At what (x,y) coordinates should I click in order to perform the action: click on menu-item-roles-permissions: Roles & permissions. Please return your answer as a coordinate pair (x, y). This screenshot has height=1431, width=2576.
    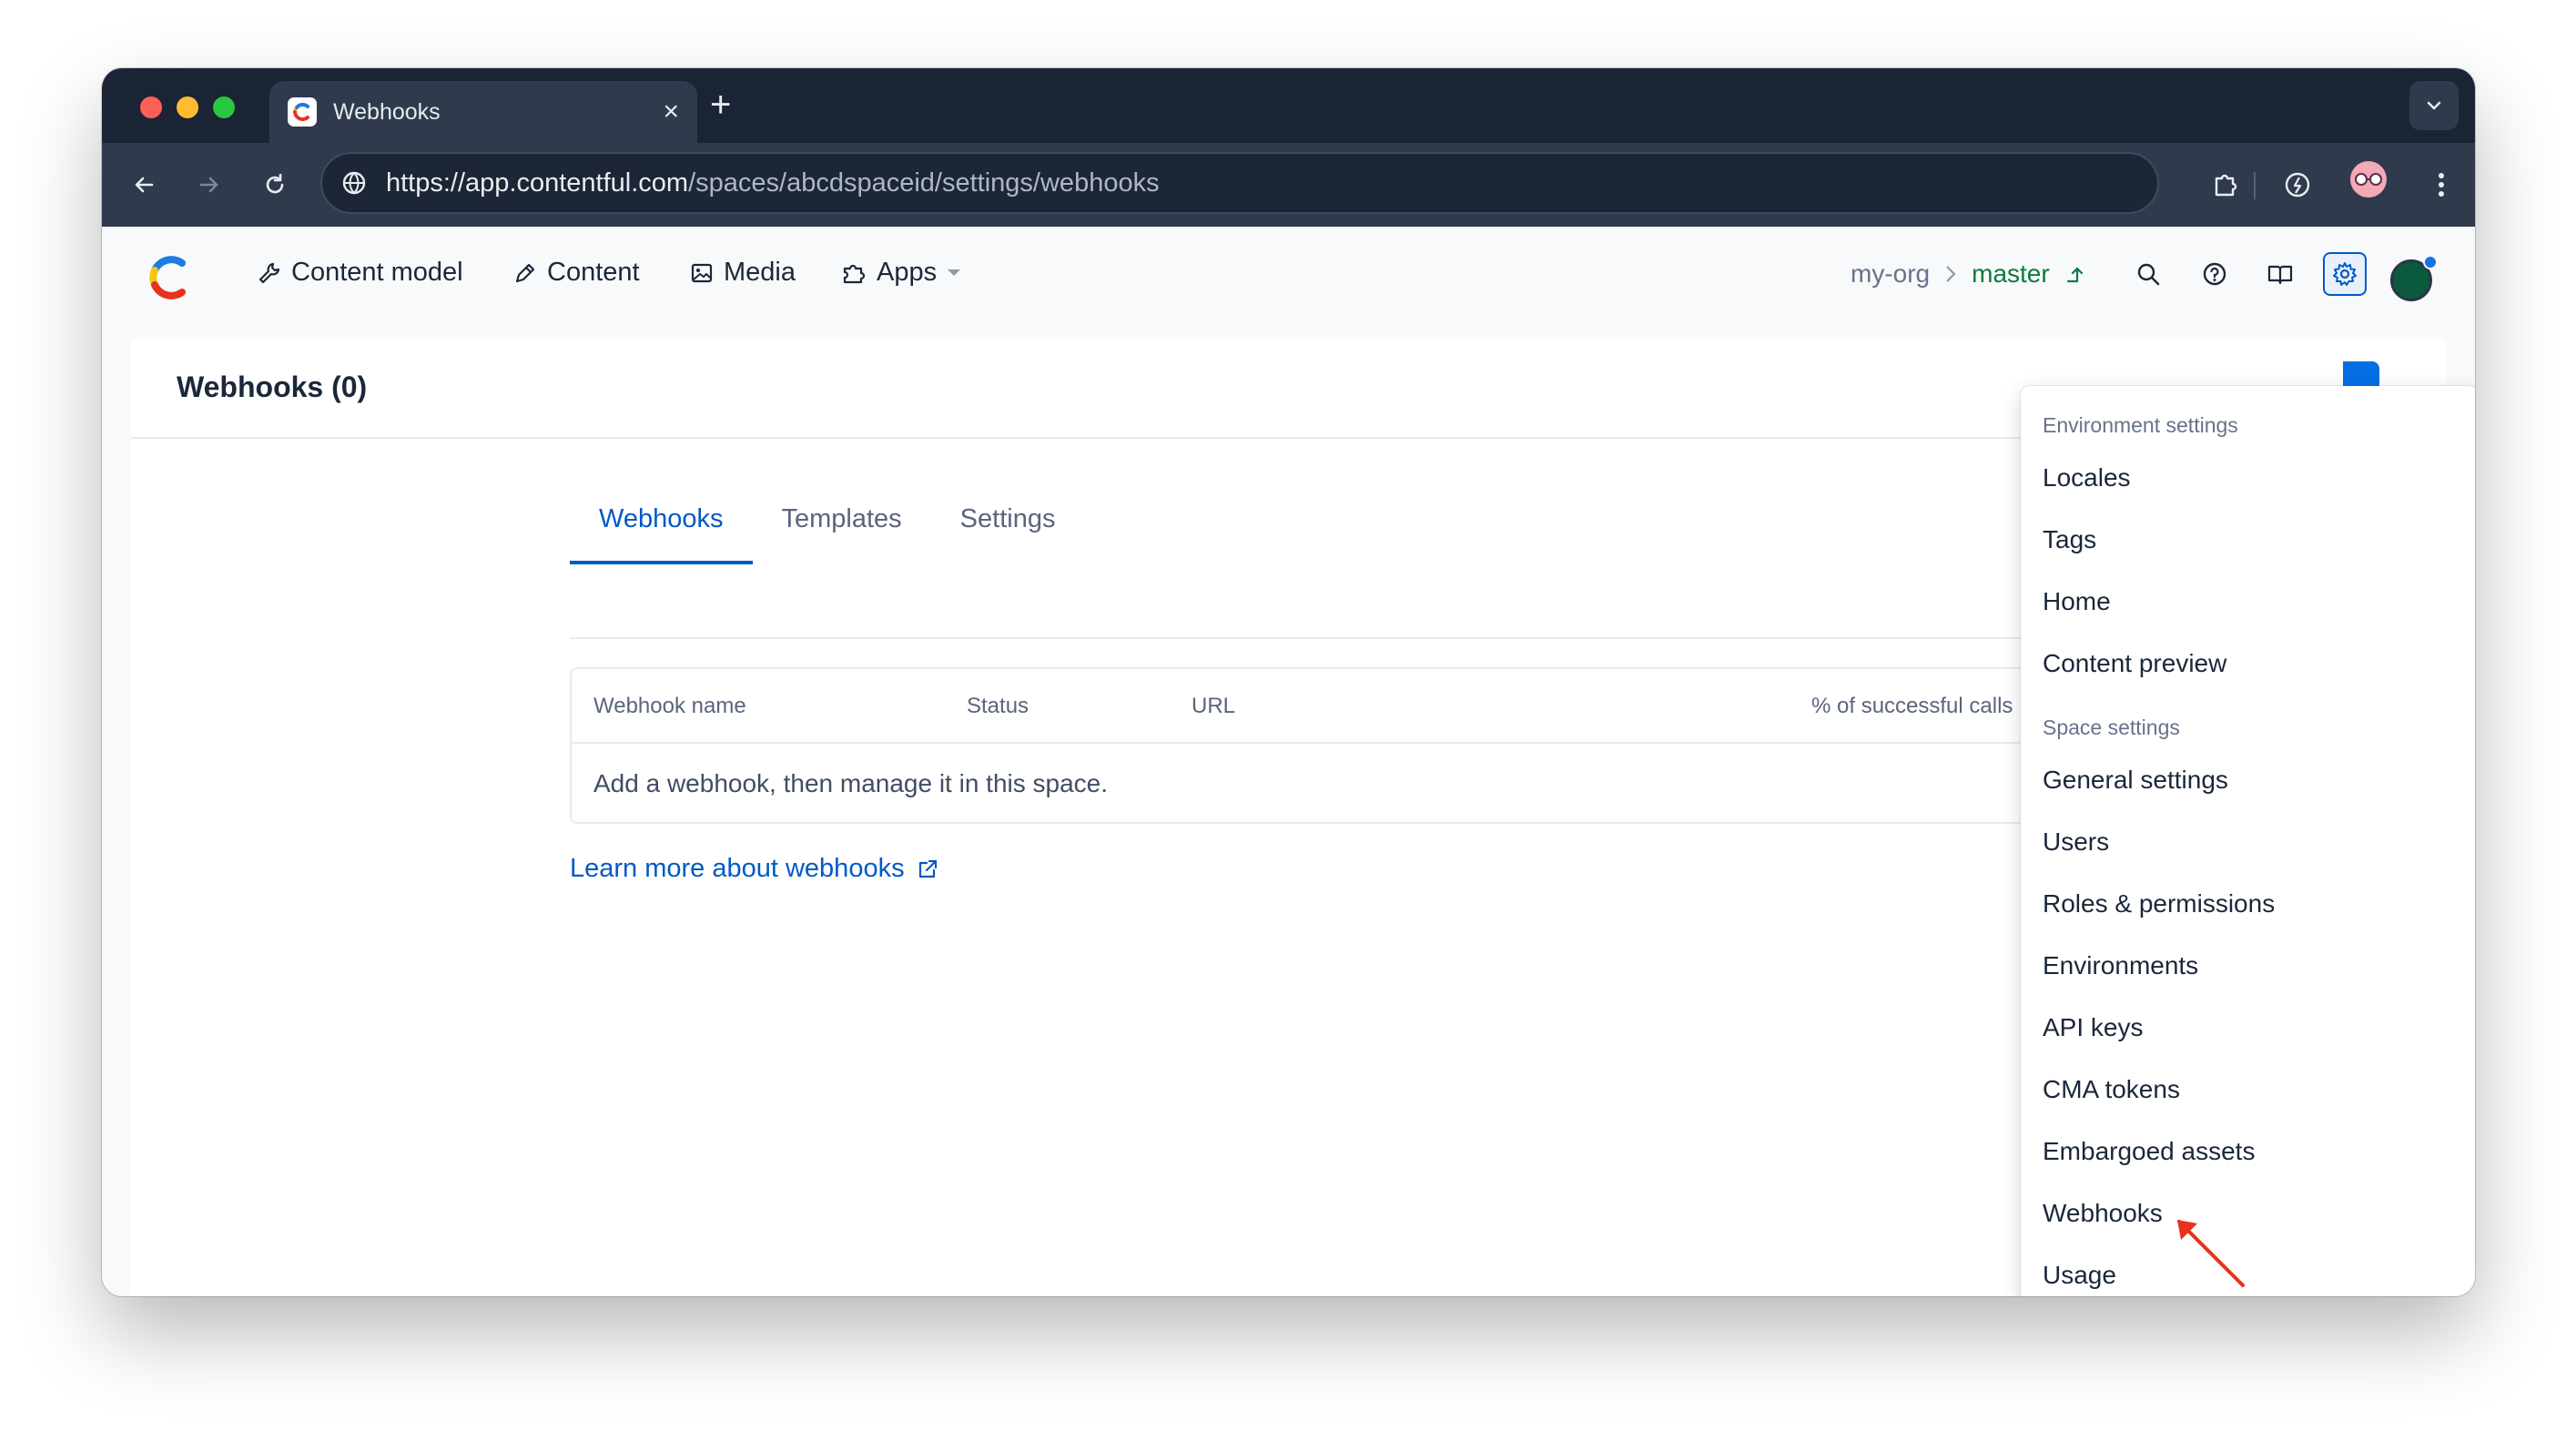
    Looking at the image, I should click on (2159, 904).